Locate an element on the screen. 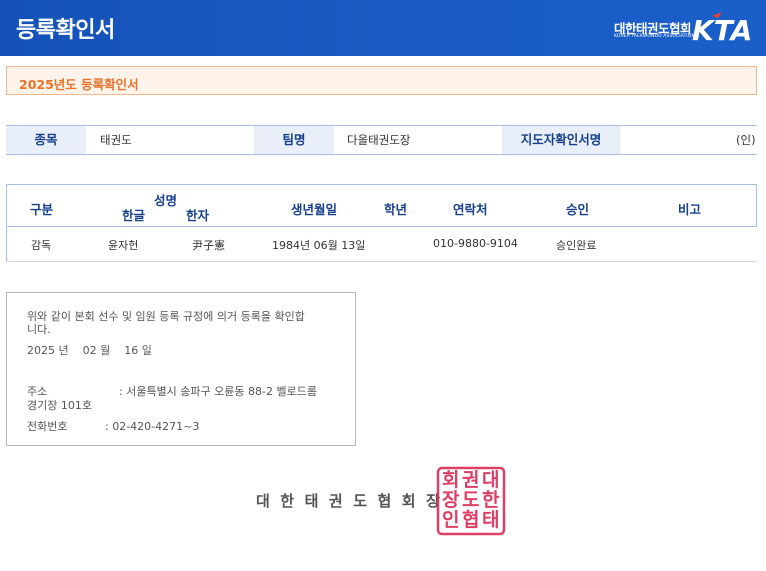  team-label: 팀명 is located at coordinates (294, 140).